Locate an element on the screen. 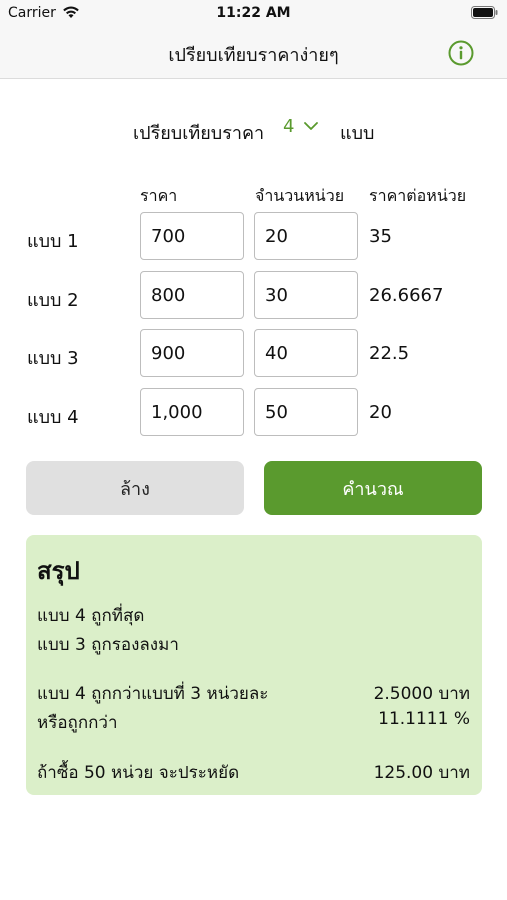  summary-saving-label: ถ้าซื้อ 50 หน่วย จะประหยัด is located at coordinates (138, 773).